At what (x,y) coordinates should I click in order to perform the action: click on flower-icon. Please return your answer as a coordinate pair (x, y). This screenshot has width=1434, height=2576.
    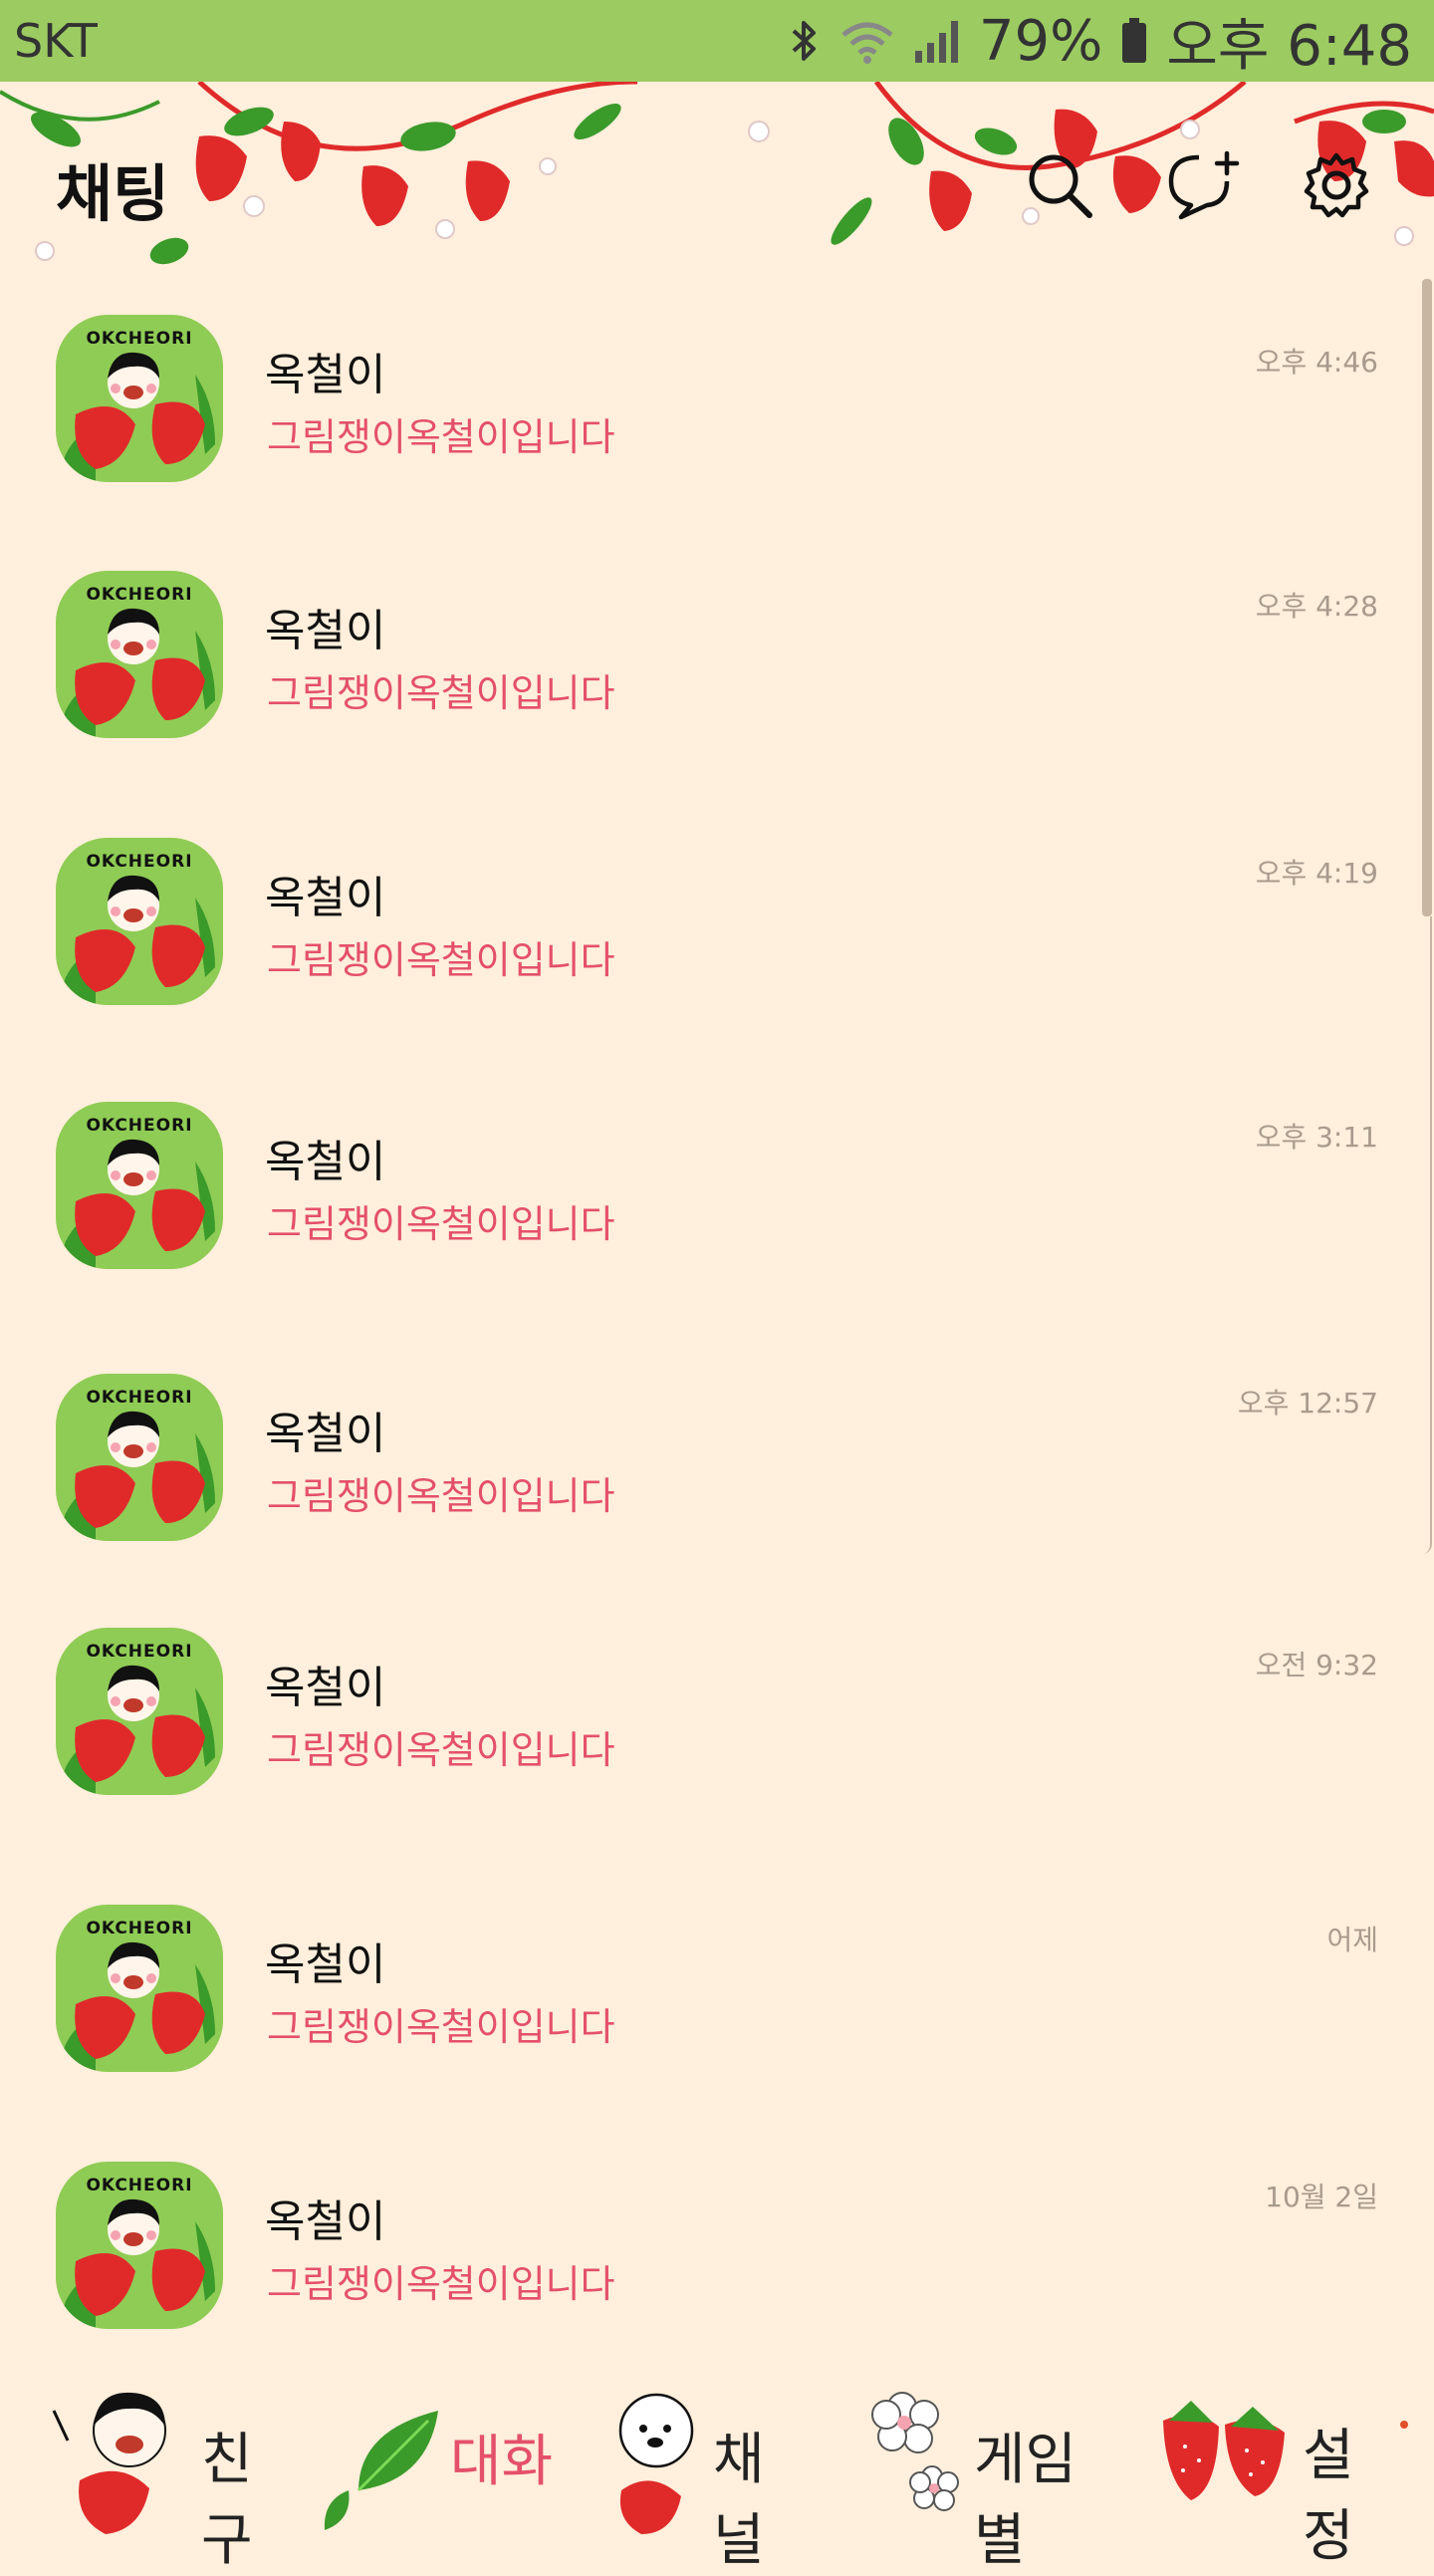
    Looking at the image, I should click on (915, 2451).